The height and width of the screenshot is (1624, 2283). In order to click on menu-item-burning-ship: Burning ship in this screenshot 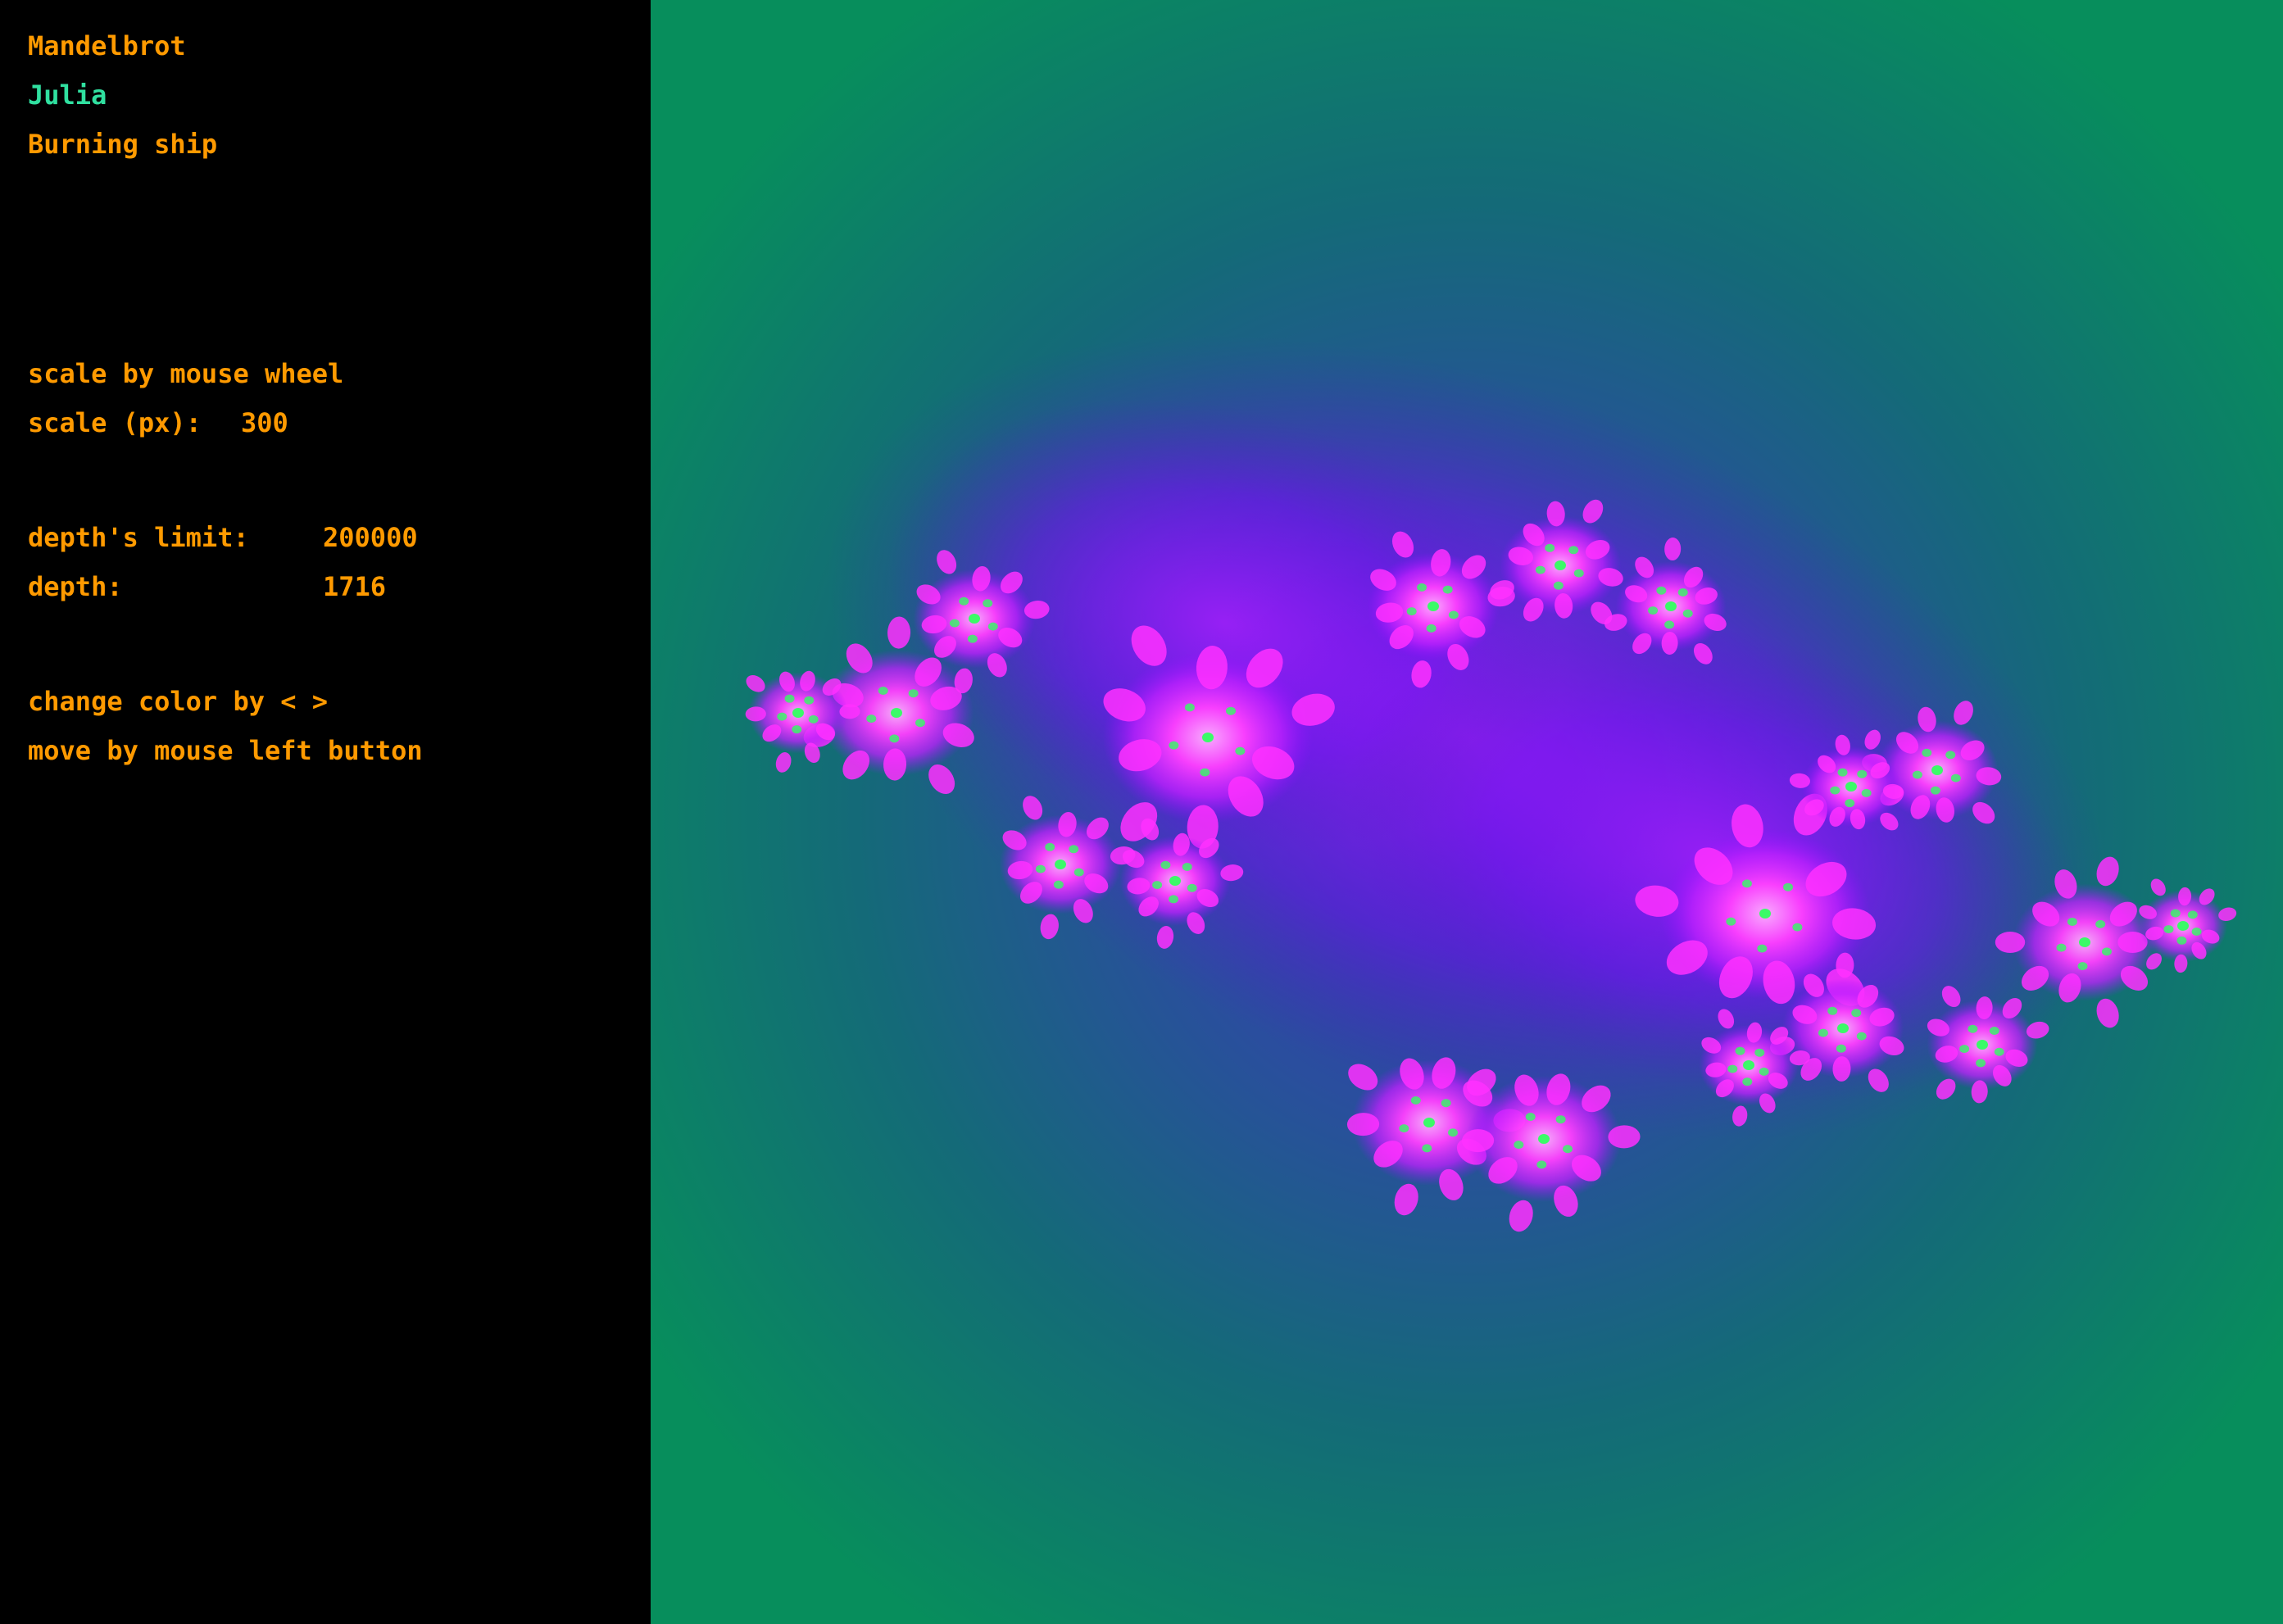, I will do `click(122, 144)`.